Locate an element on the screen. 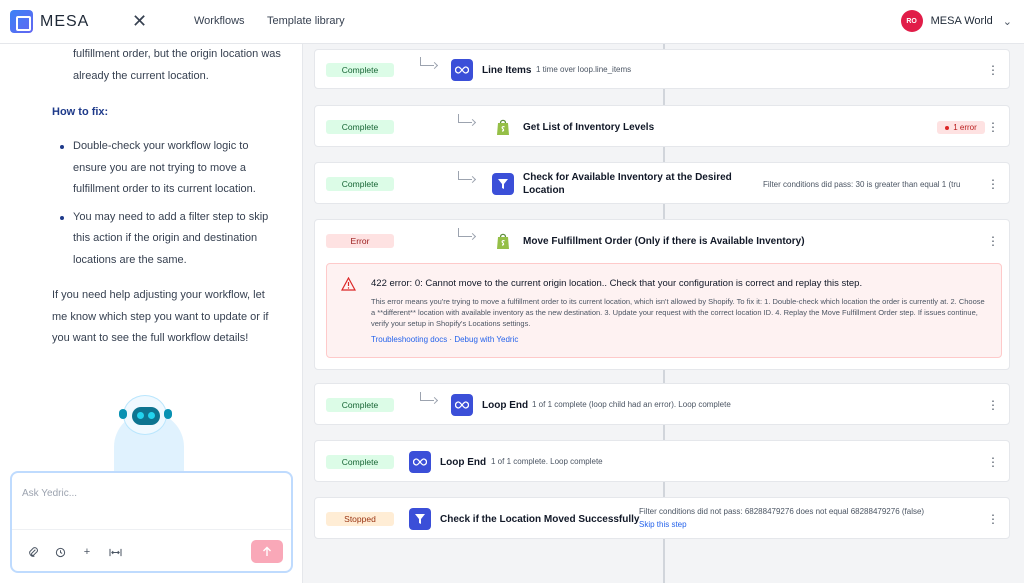  yedric-mascot is located at coordinates (152, 434).